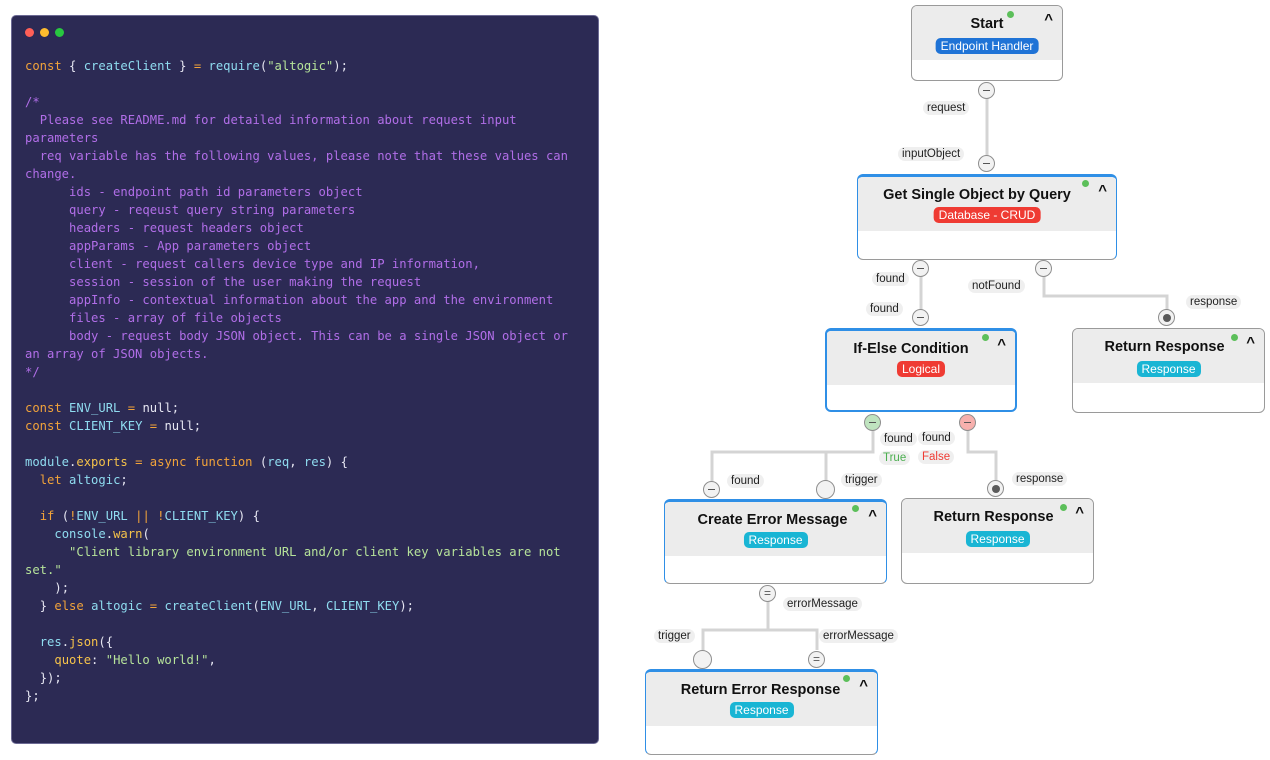  I want to click on node-return-error-response: Return Error Response ^ Response, so click(761, 712).